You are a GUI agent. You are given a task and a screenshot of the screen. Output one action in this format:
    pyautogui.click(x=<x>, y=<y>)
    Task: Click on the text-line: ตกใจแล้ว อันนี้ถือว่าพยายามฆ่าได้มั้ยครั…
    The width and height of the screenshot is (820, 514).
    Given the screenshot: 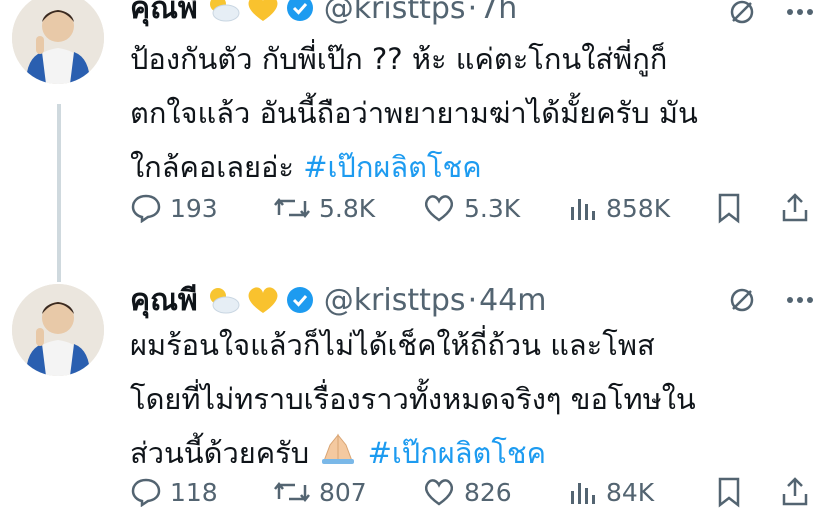 What is the action you would take?
    pyautogui.click(x=414, y=113)
    